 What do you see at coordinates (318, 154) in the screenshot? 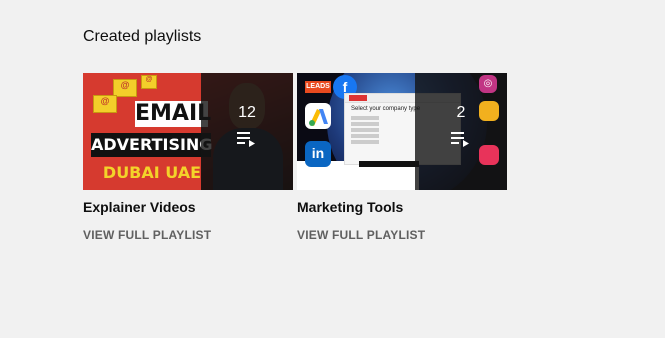
I see `linkedin-logo-icon: in` at bounding box center [318, 154].